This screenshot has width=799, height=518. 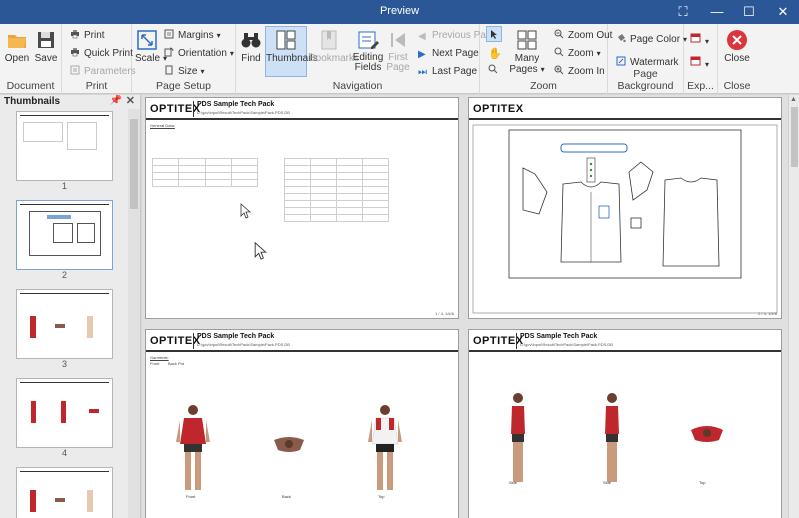 I want to click on group-document: Open Save Document, so click(x=31, y=59).